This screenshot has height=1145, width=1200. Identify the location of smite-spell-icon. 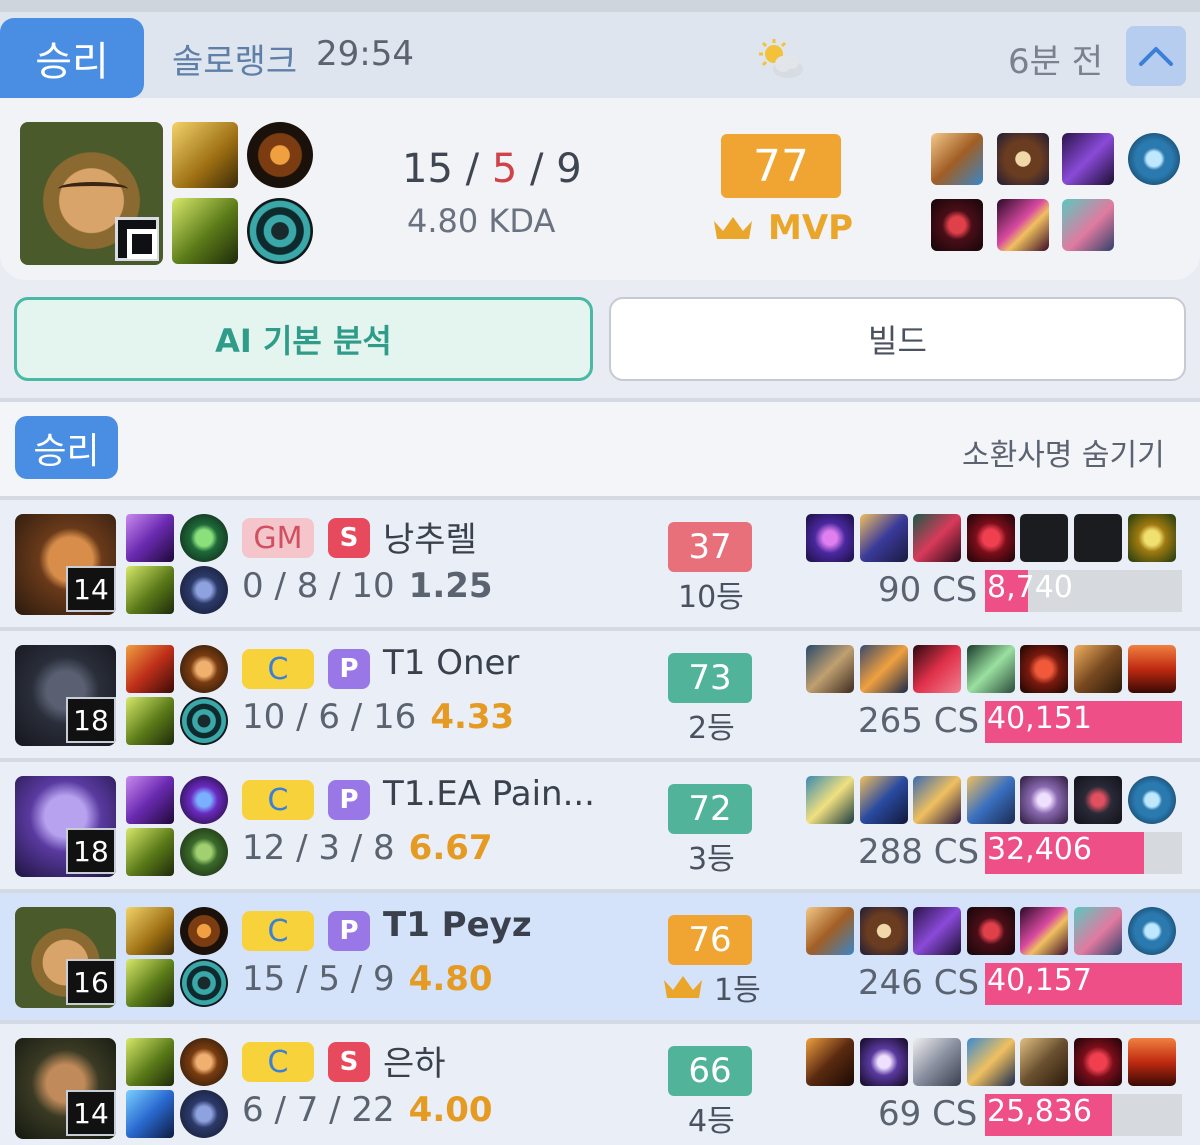
(150, 669).